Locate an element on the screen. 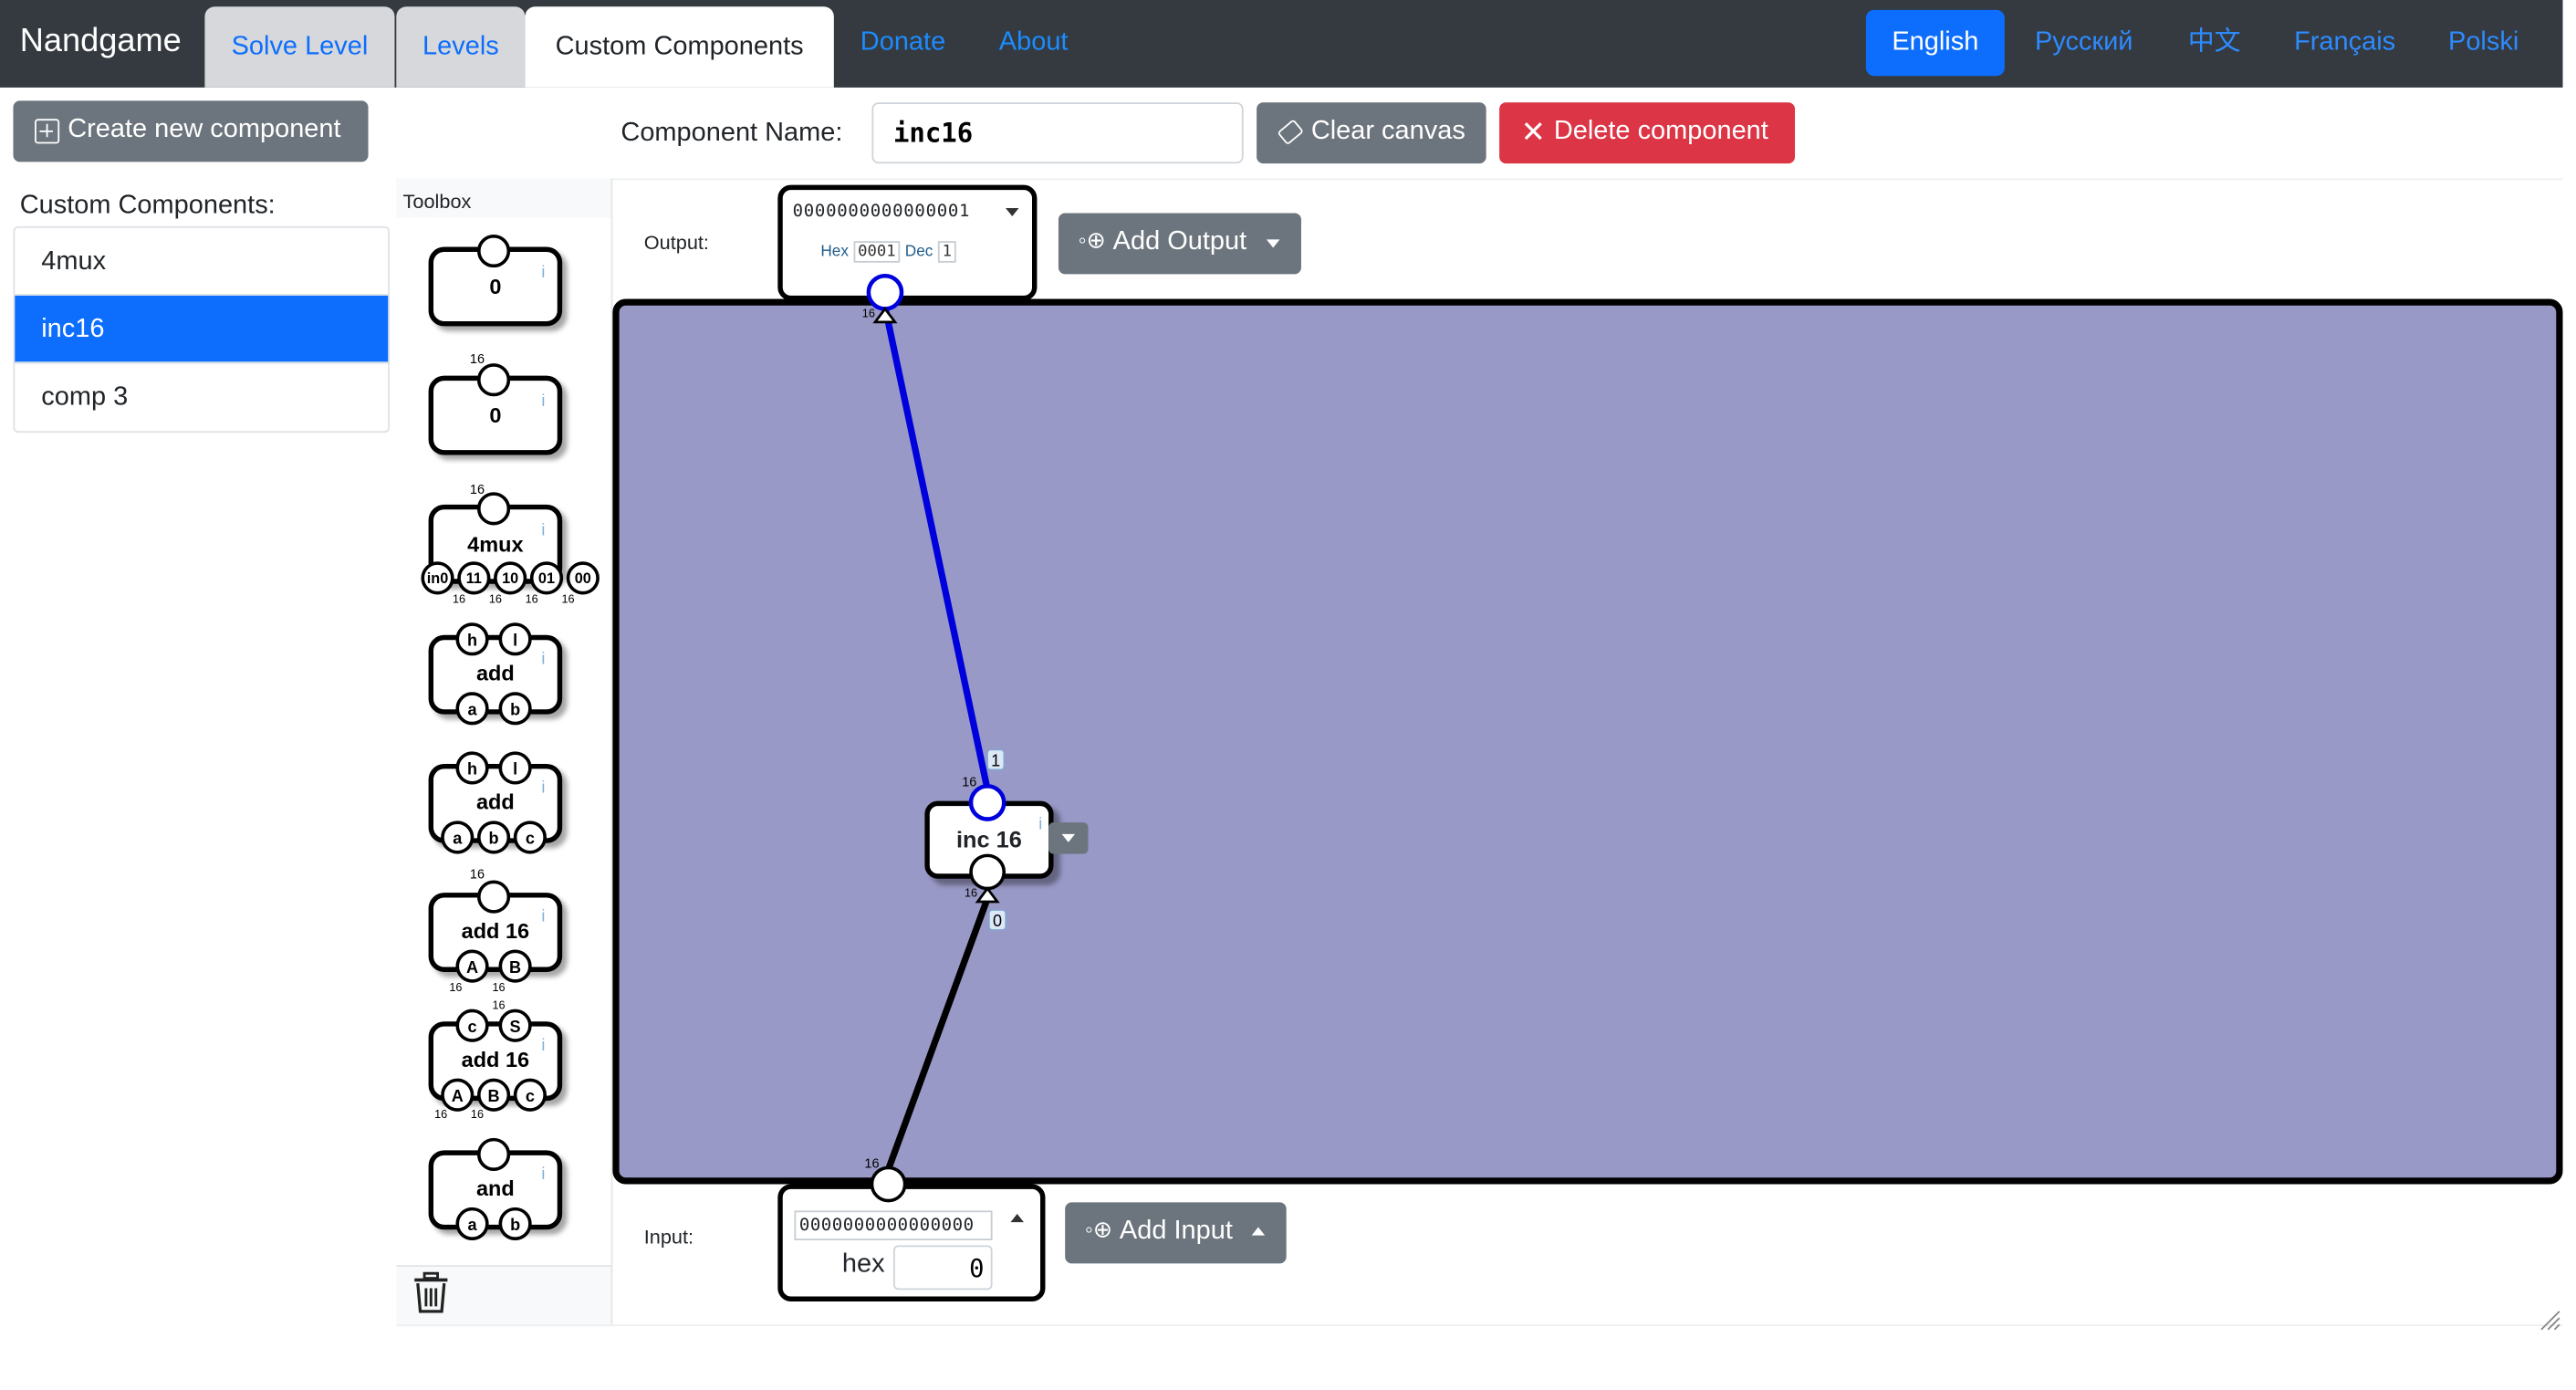 This screenshot has width=2576, height=1390. info-icon: i is located at coordinates (1040, 823).